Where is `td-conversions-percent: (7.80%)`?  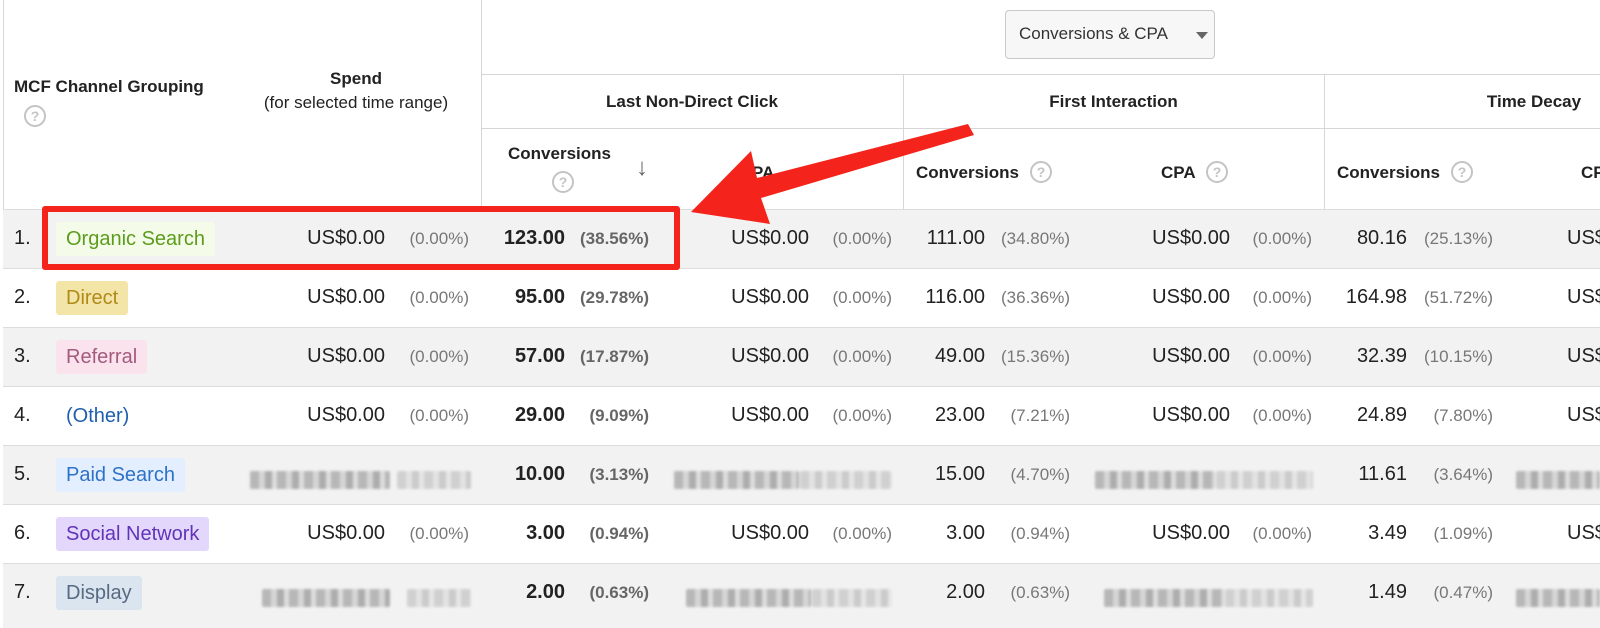
td-conversions-percent: (7.80%) is located at coordinates (1463, 415).